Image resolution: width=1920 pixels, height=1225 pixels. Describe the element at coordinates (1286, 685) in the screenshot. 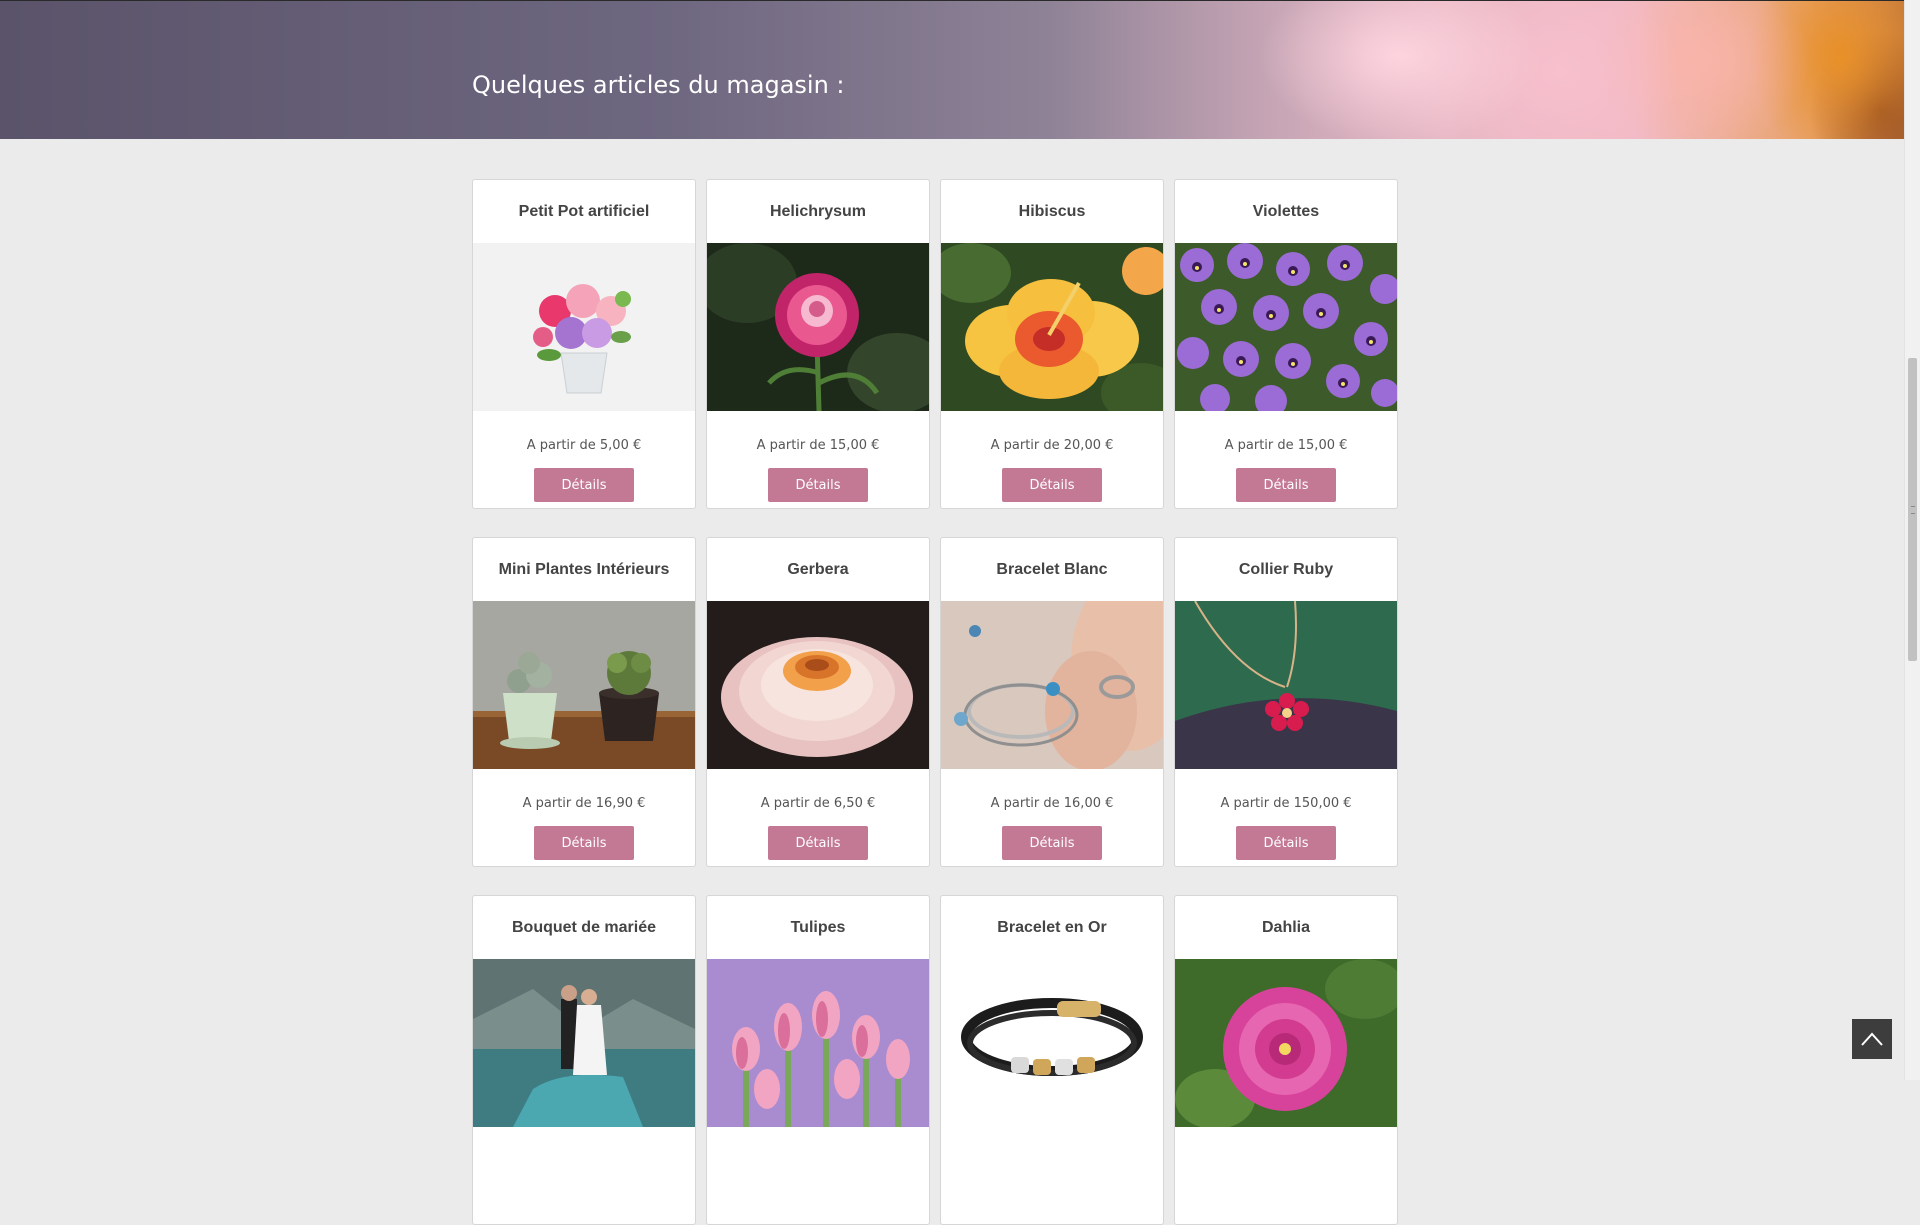

I see `ruby-necklace-image` at that location.